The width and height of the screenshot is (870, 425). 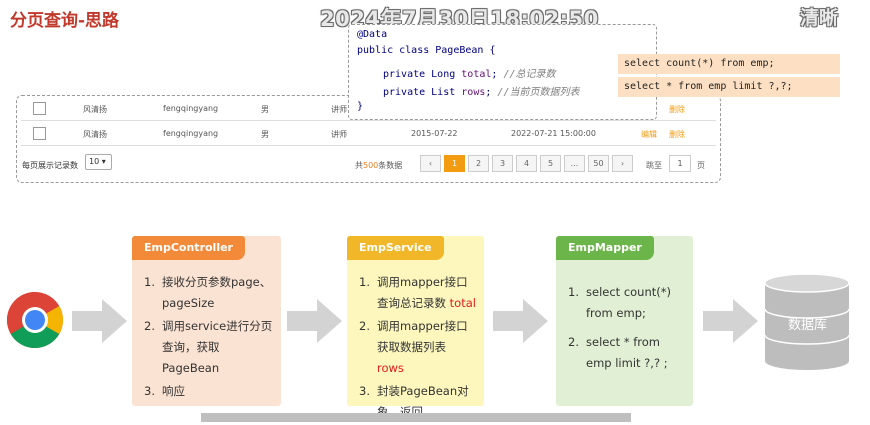 What do you see at coordinates (98, 162) in the screenshot?
I see `page-size-select: 10 ▾` at bounding box center [98, 162].